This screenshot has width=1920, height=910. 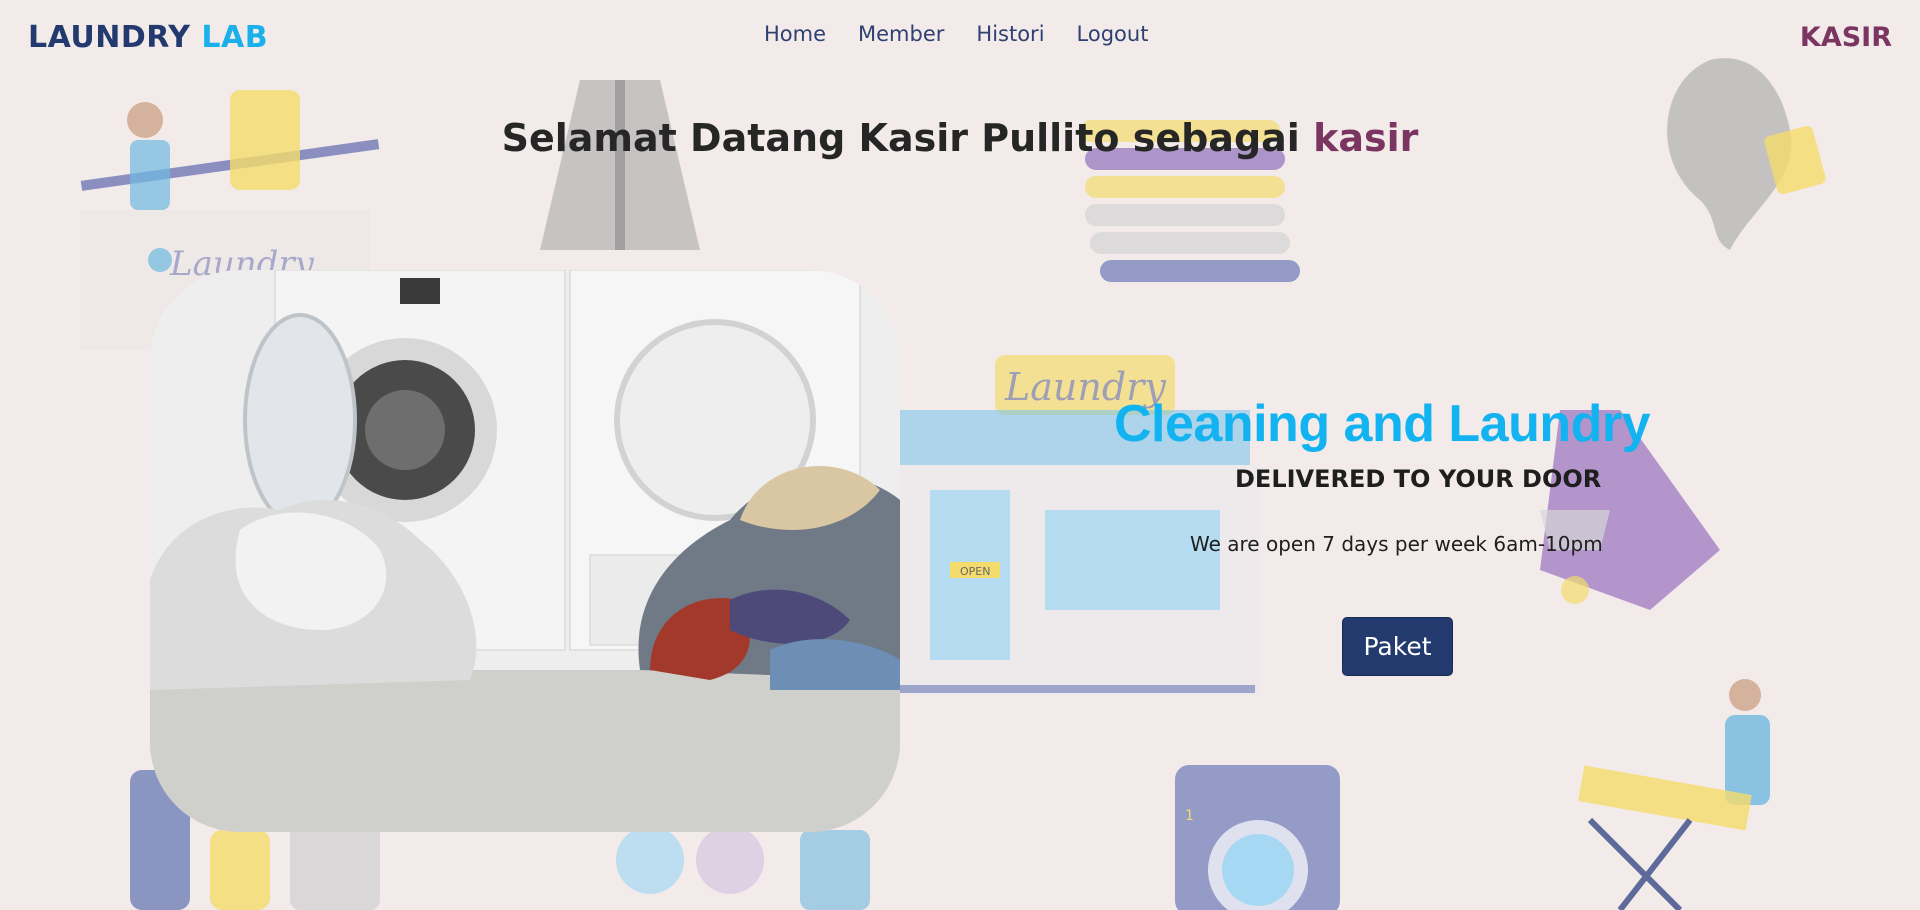 I want to click on brand-logo: LAUNDRY LAB, so click(x=148, y=37).